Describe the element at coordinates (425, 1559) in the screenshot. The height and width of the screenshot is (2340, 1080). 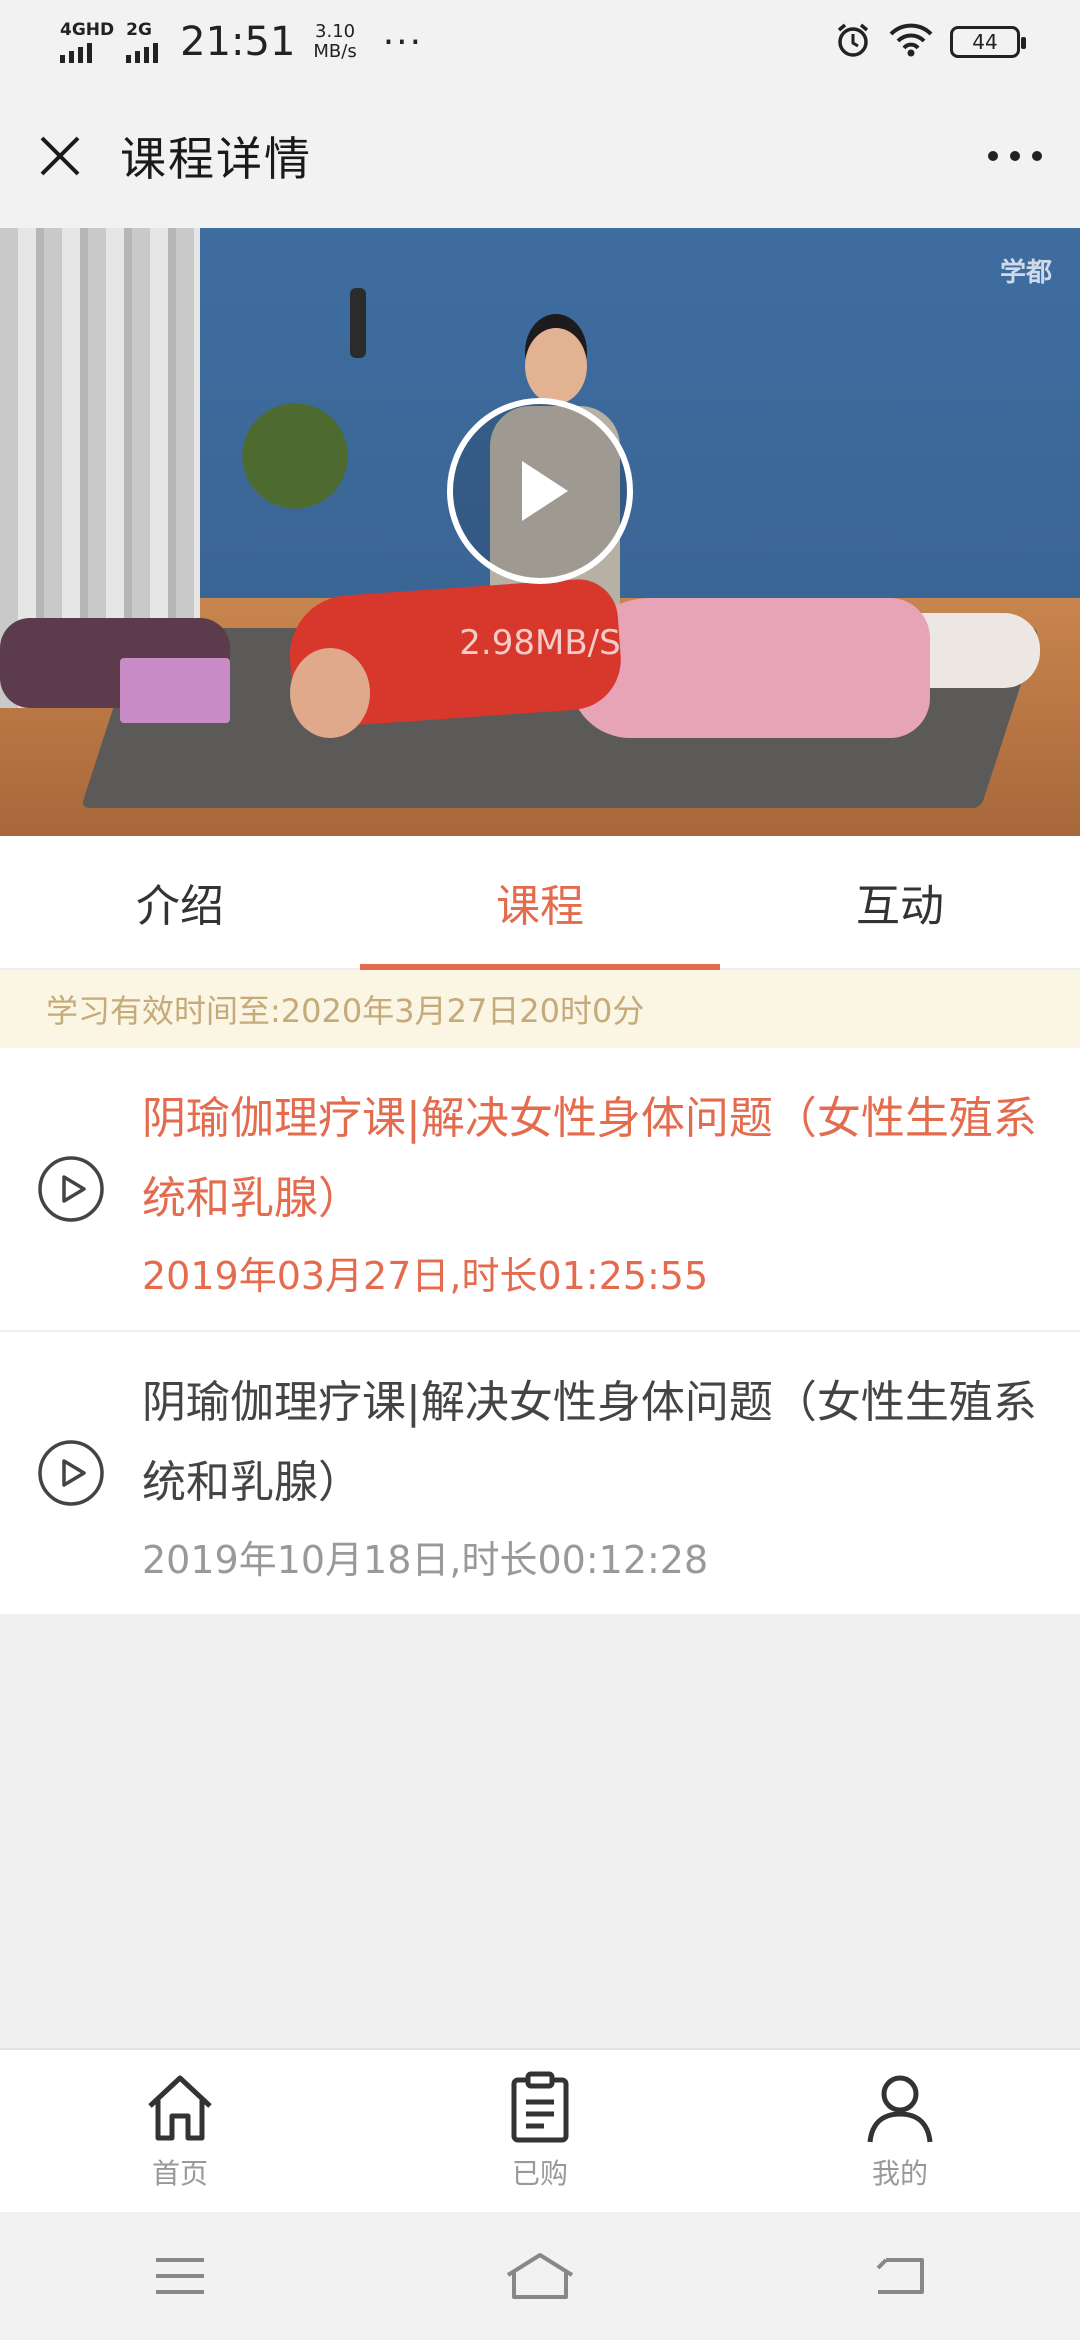
I see `course-meta: 2019年10月18日,时长00:12:28` at that location.